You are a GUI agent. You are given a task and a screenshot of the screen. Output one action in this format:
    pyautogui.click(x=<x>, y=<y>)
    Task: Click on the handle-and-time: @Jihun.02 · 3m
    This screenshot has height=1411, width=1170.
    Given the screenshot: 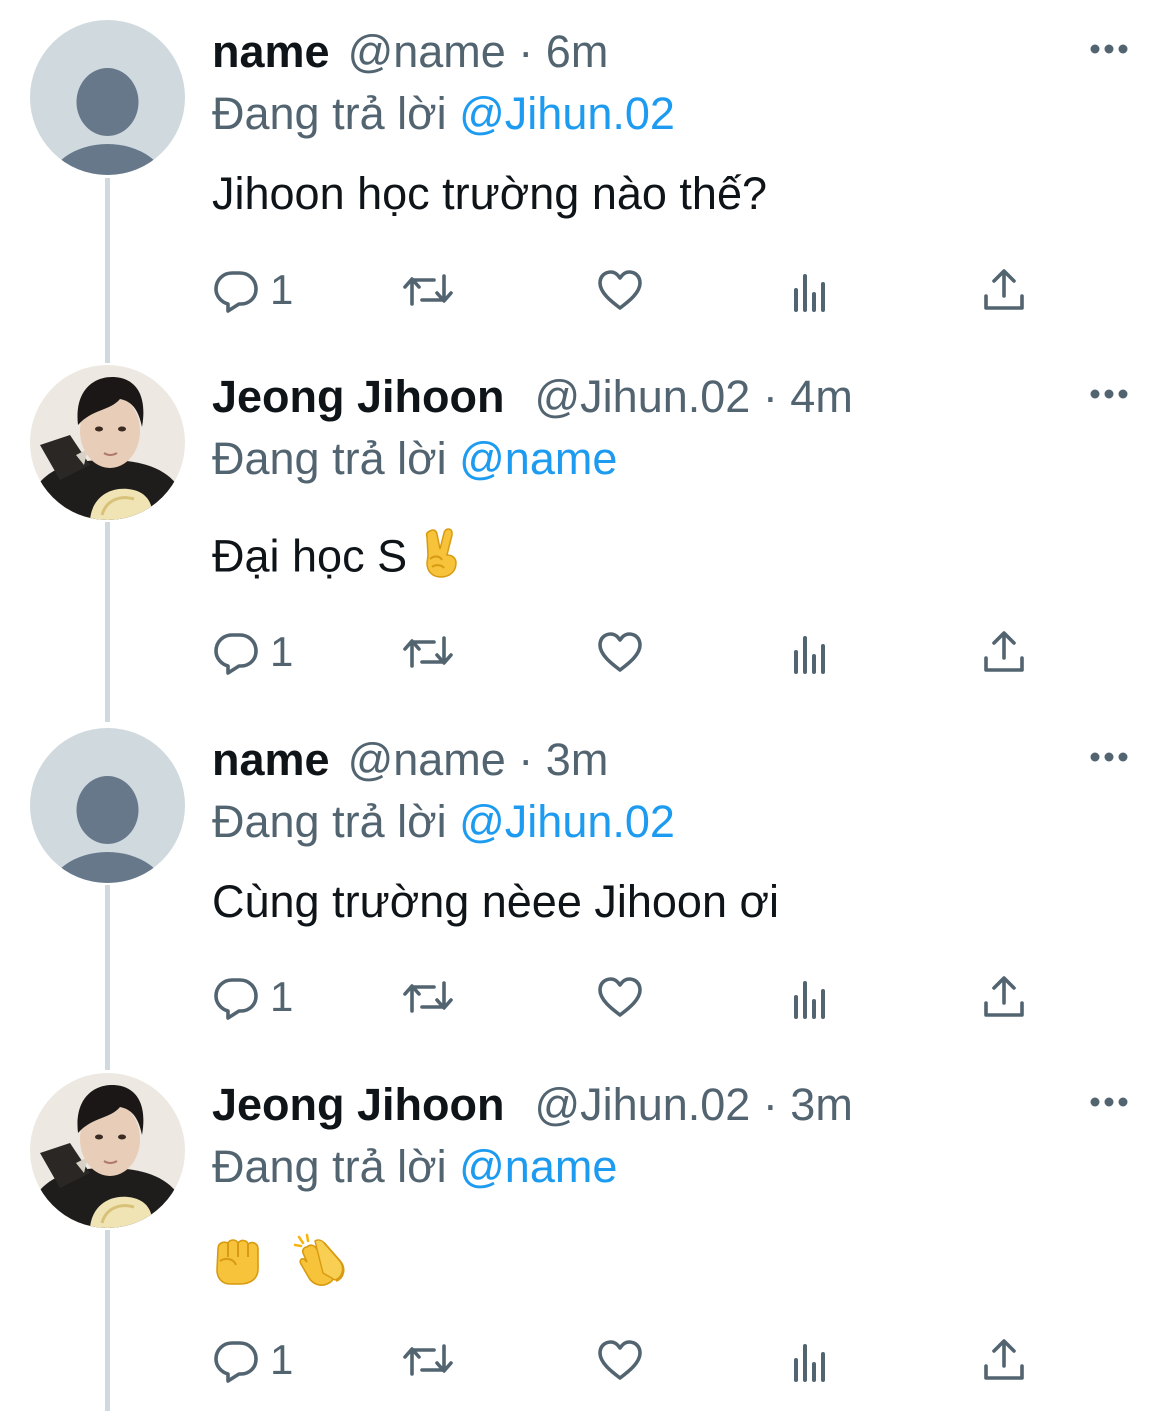 What is the action you would take?
    pyautogui.click(x=694, y=1105)
    